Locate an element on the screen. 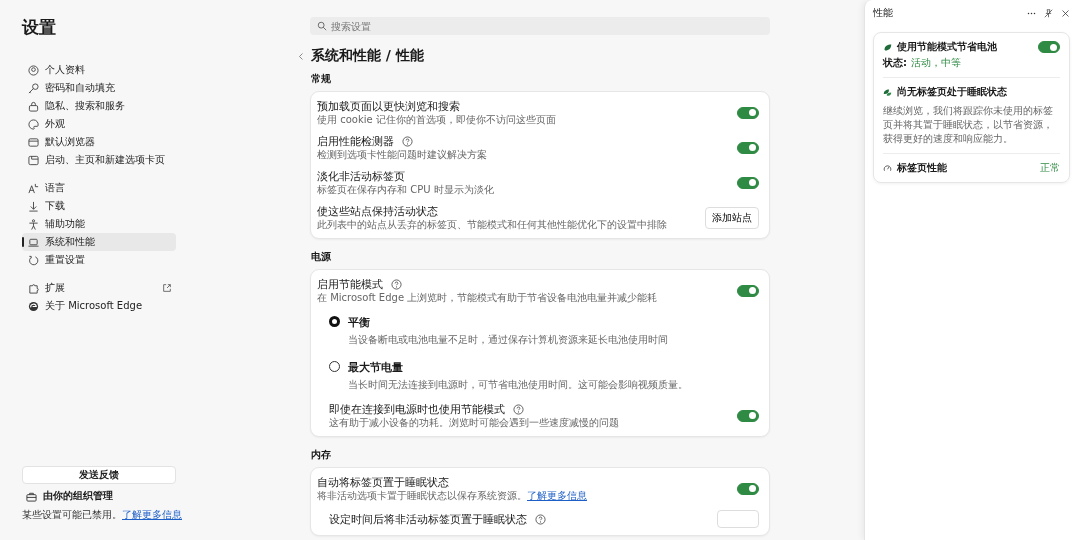  add-site-button: 添加站点 is located at coordinates (732, 217).